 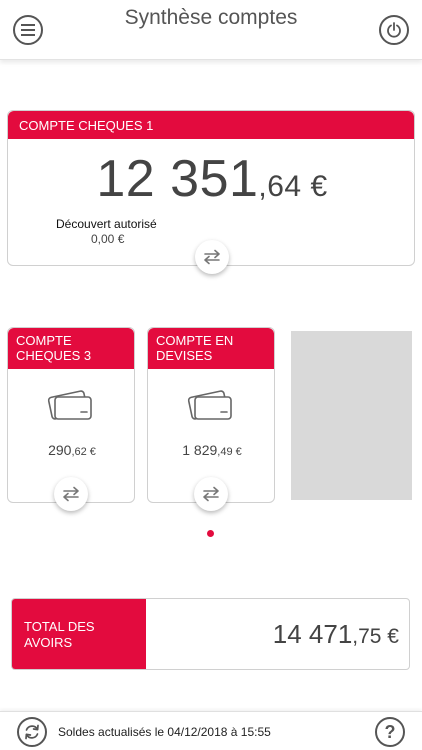 What do you see at coordinates (164, 732) in the screenshot?
I see `last-update-status: Soldes actualisés le 04/12/2018 à 15:55` at bounding box center [164, 732].